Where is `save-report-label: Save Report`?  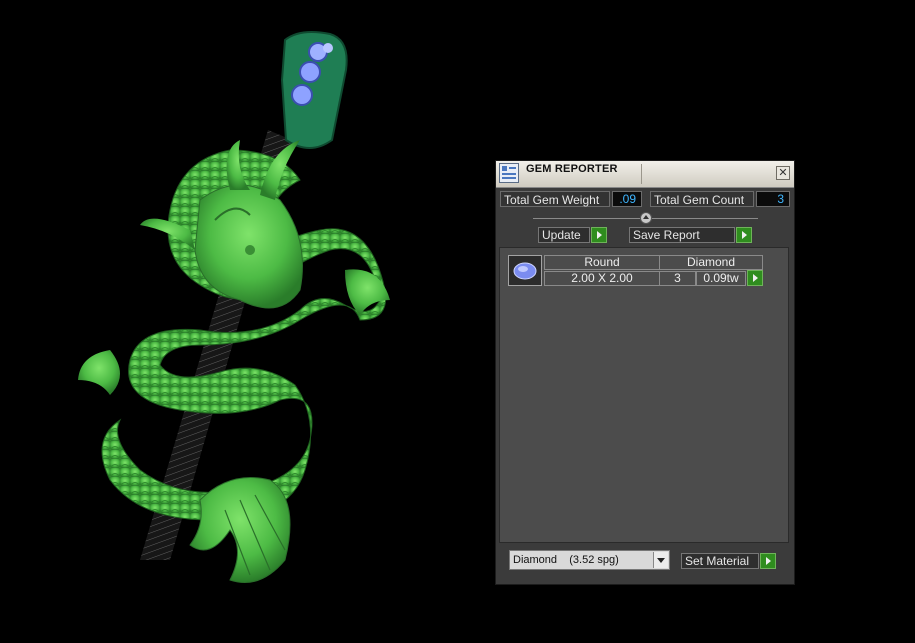 save-report-label: Save Report is located at coordinates (666, 235).